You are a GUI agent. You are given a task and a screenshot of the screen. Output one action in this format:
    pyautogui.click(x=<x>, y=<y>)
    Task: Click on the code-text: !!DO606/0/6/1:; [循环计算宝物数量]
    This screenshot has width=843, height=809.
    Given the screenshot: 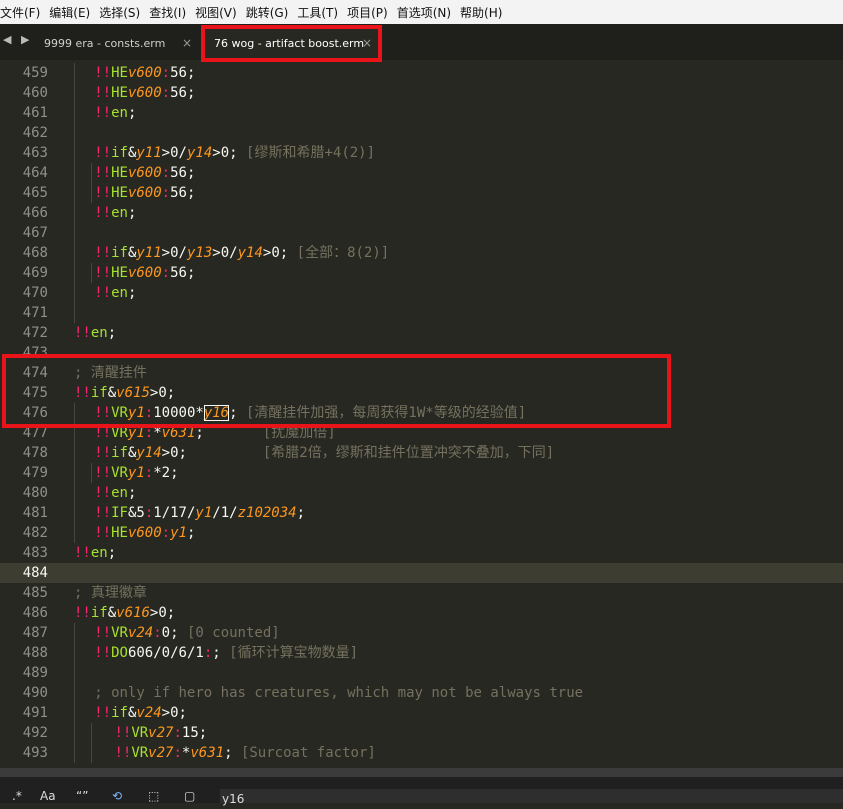 What is the action you would take?
    pyautogui.click(x=226, y=653)
    